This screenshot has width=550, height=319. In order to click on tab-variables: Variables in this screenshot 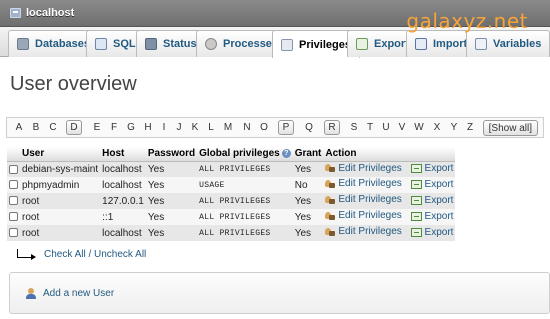, I will do `click(508, 43)`.